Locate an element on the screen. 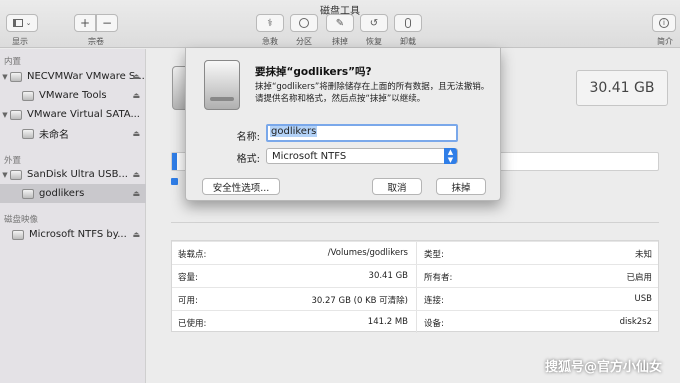  info-label: 所有者: is located at coordinates (438, 278).